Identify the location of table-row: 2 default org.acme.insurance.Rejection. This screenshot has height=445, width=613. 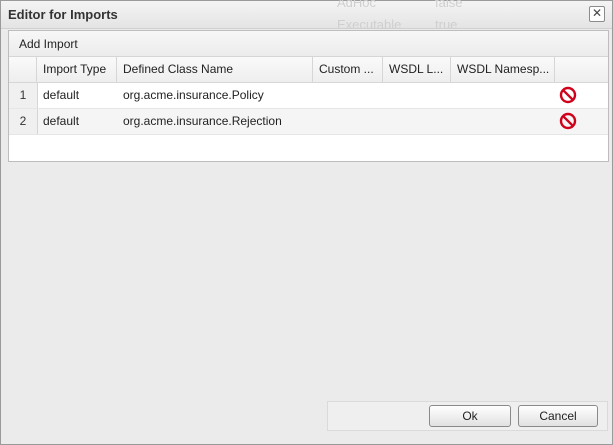
(308, 122).